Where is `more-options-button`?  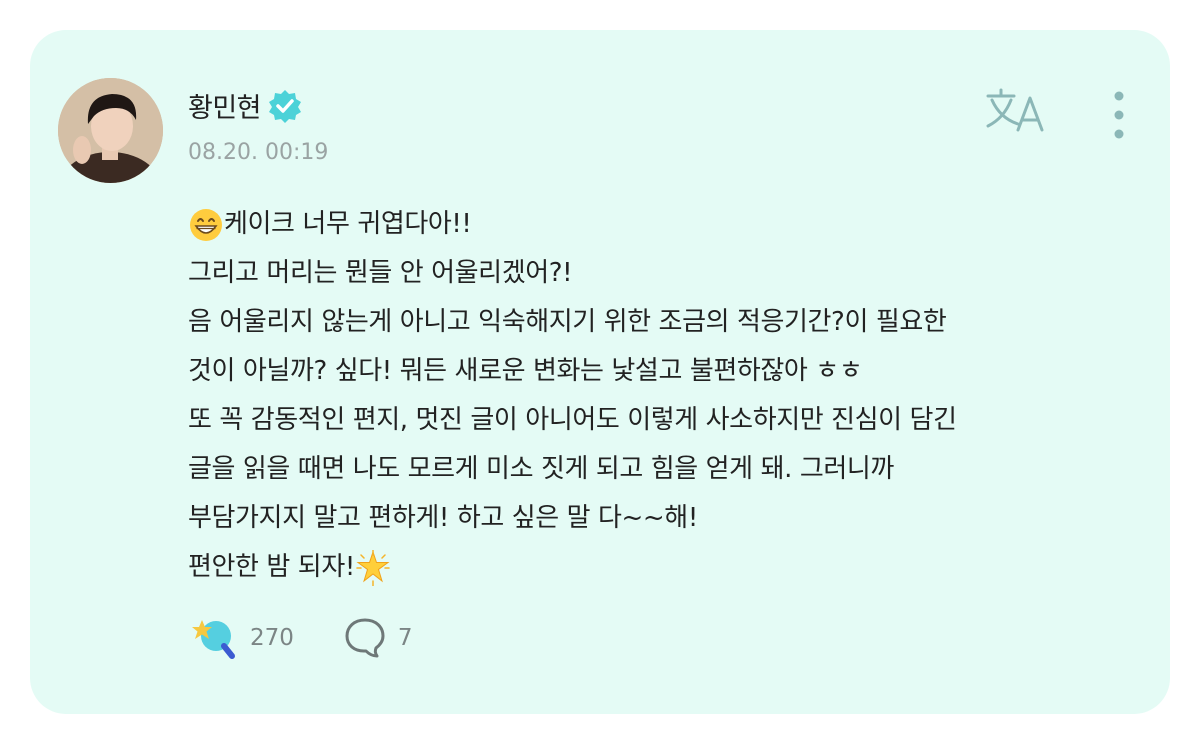 more-options-button is located at coordinates (1119, 116).